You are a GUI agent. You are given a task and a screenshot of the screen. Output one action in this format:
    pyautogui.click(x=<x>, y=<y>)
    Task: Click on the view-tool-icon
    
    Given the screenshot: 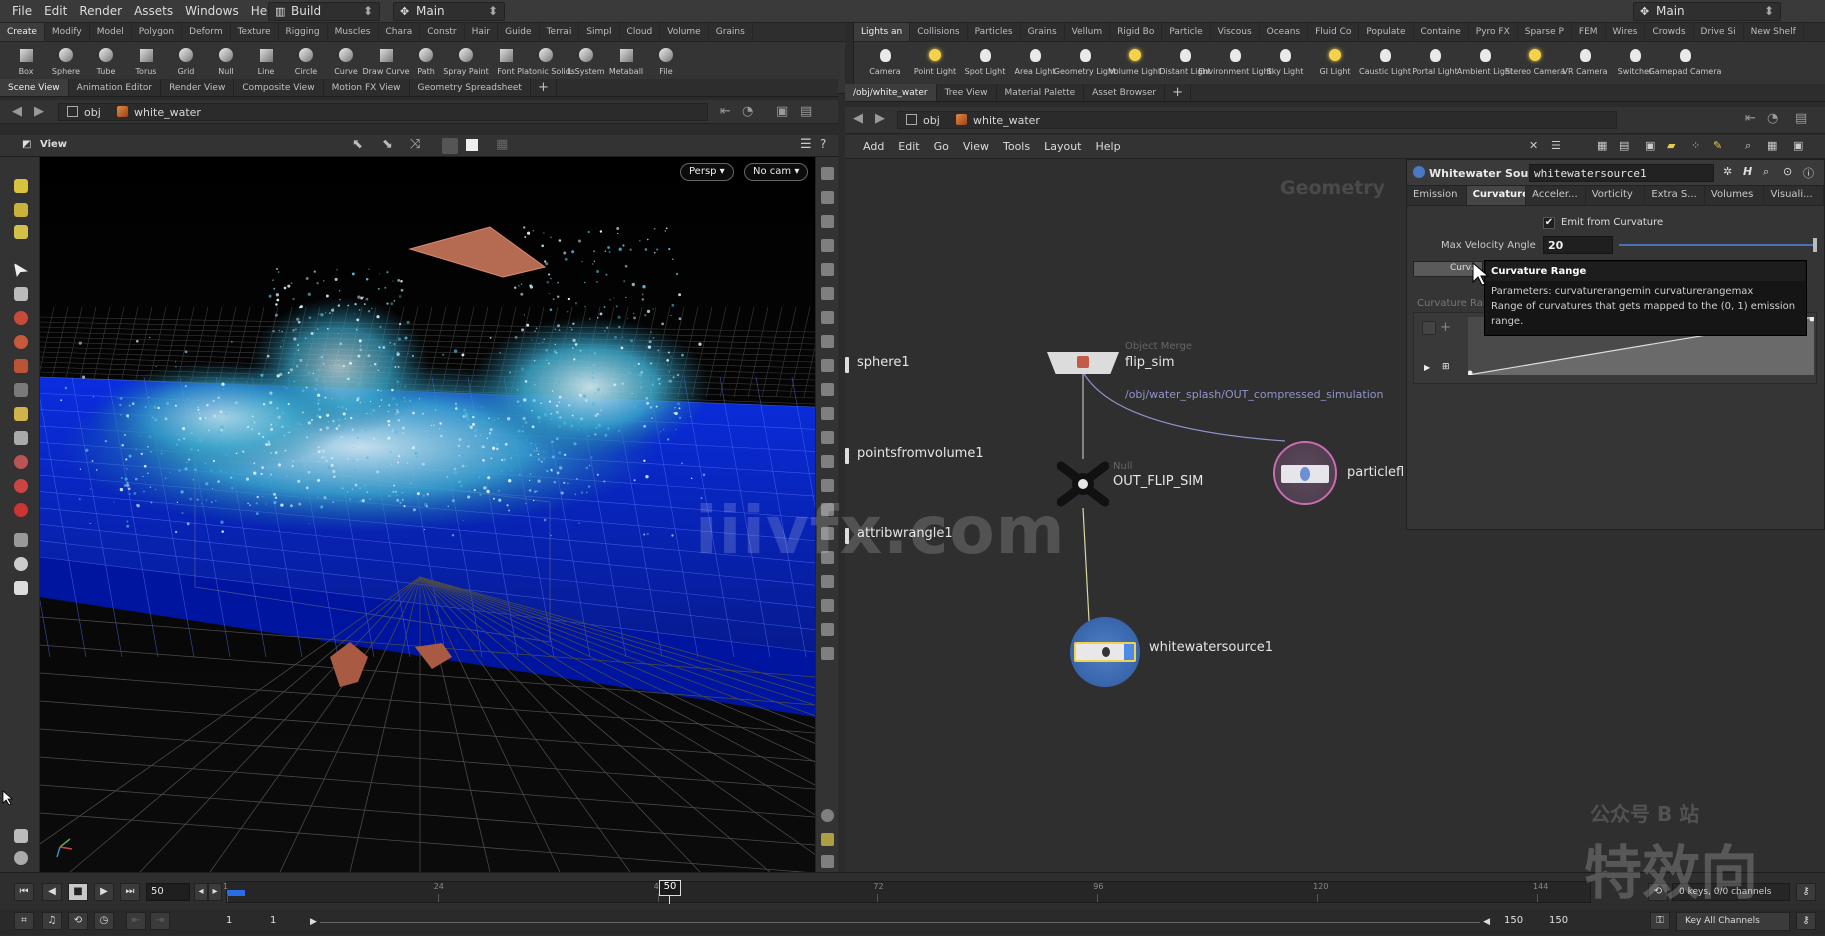 What is the action you would take?
    pyautogui.click(x=21, y=438)
    